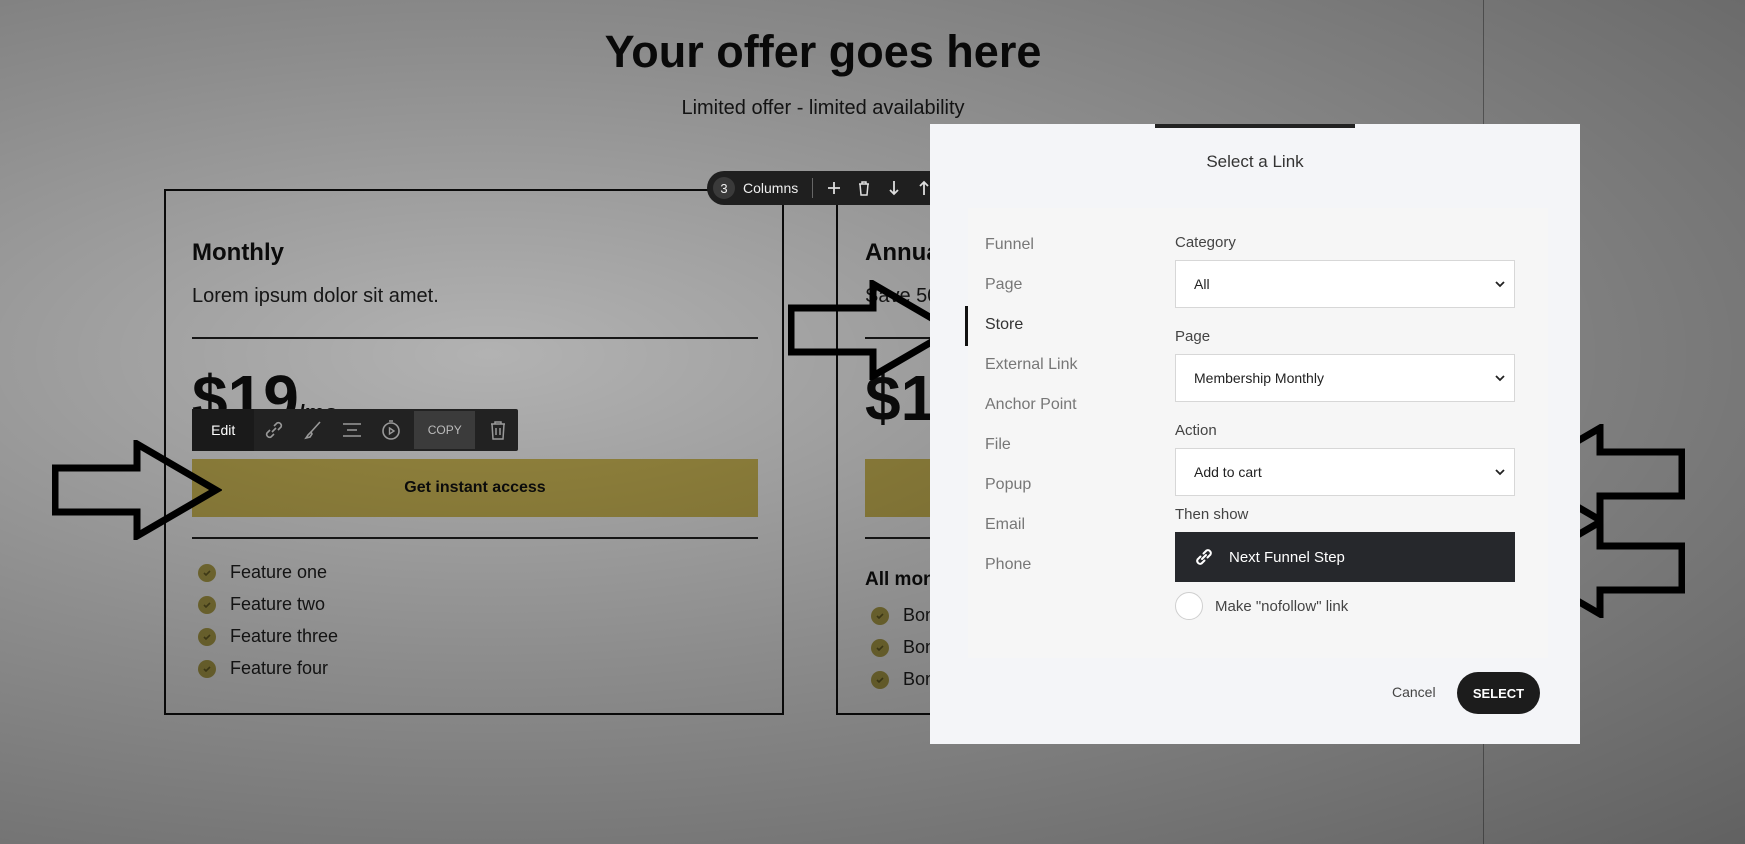  Describe the element at coordinates (475, 488) in the screenshot. I see `get-access-button: Get instant access` at that location.